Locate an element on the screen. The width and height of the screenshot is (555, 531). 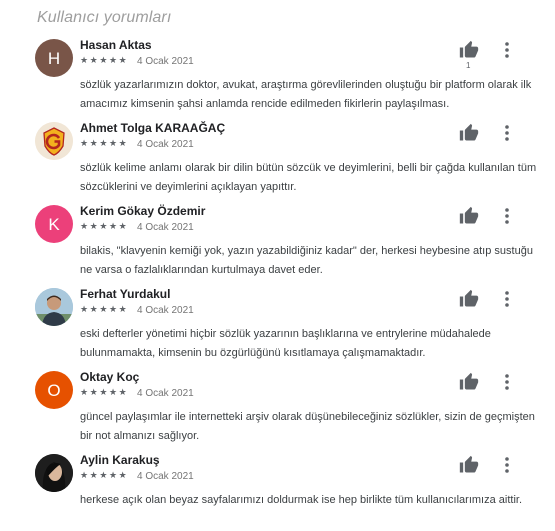
reviewer-name: Oktay Koç is located at coordinates (110, 377).